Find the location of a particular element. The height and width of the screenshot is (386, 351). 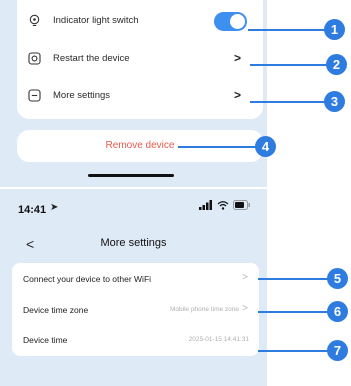

page-title: More settings is located at coordinates (133, 243).